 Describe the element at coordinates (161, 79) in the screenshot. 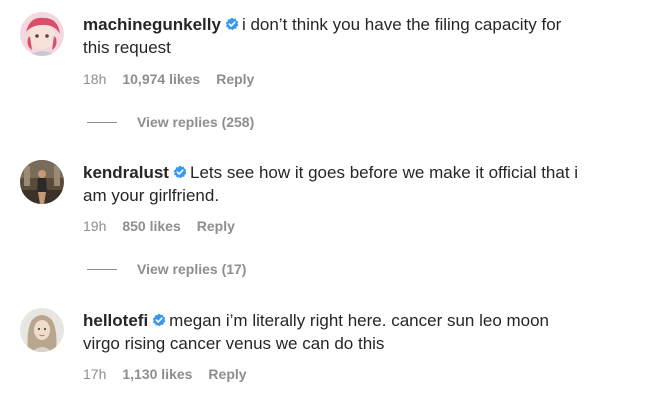

I see `comment-likes: 10,974 likes` at that location.